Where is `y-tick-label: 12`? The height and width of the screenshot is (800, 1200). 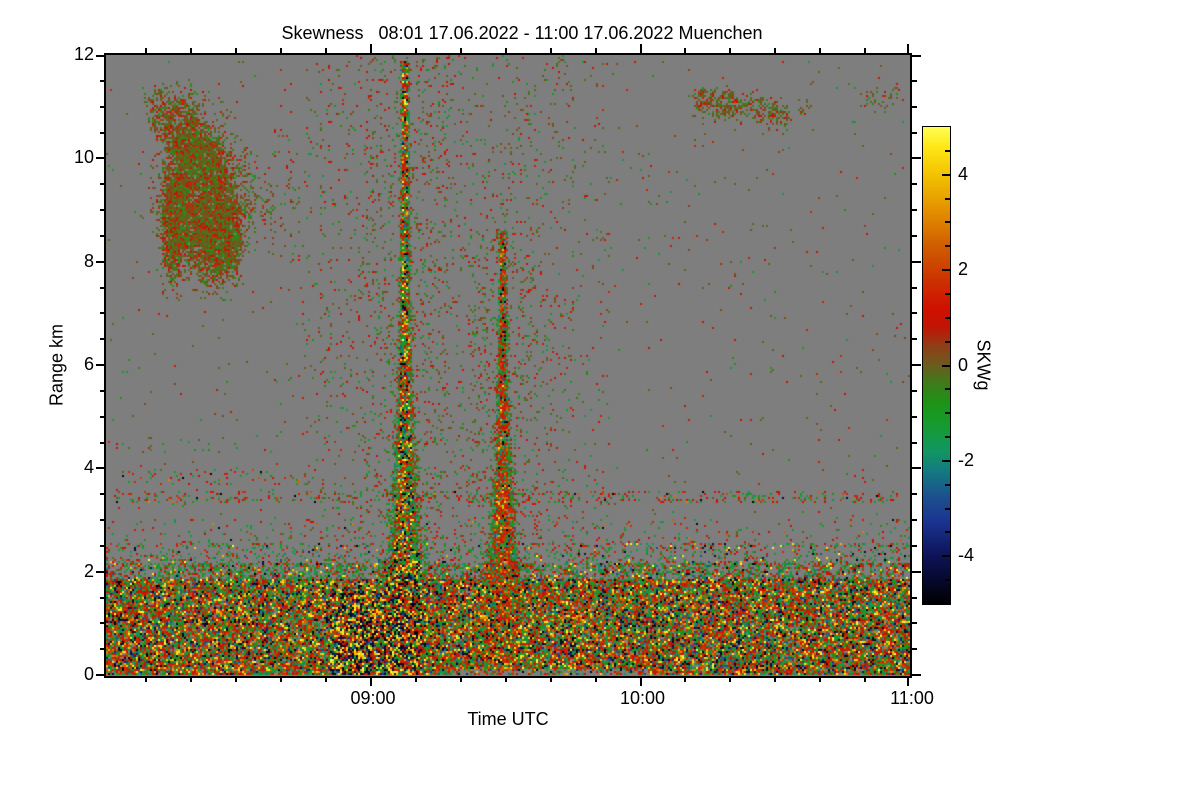 y-tick-label: 12 is located at coordinates (83, 54).